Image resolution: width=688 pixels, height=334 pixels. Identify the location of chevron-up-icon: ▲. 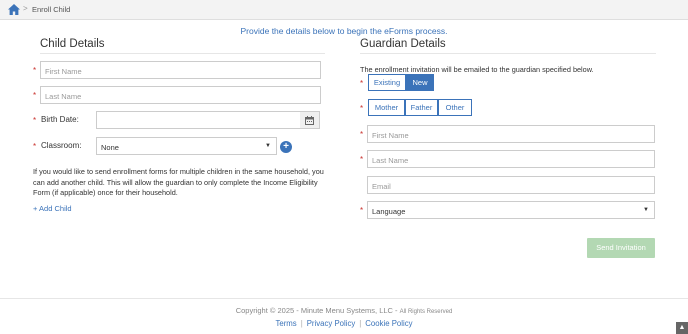
(682, 328).